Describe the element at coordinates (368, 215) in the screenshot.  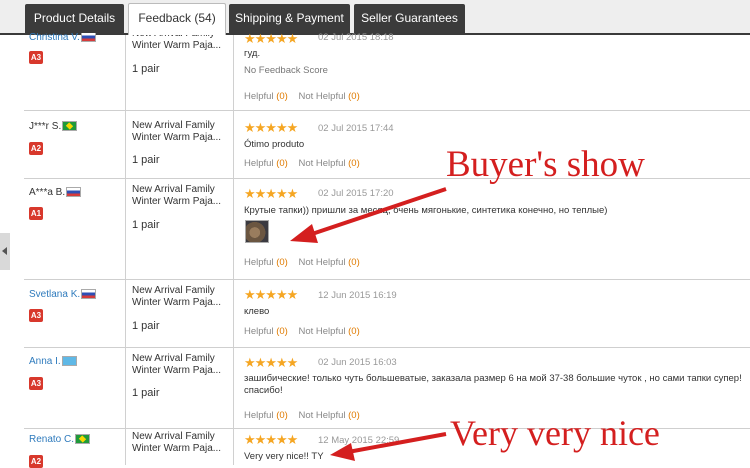
I see `buyers-show-arrow-icon` at that location.